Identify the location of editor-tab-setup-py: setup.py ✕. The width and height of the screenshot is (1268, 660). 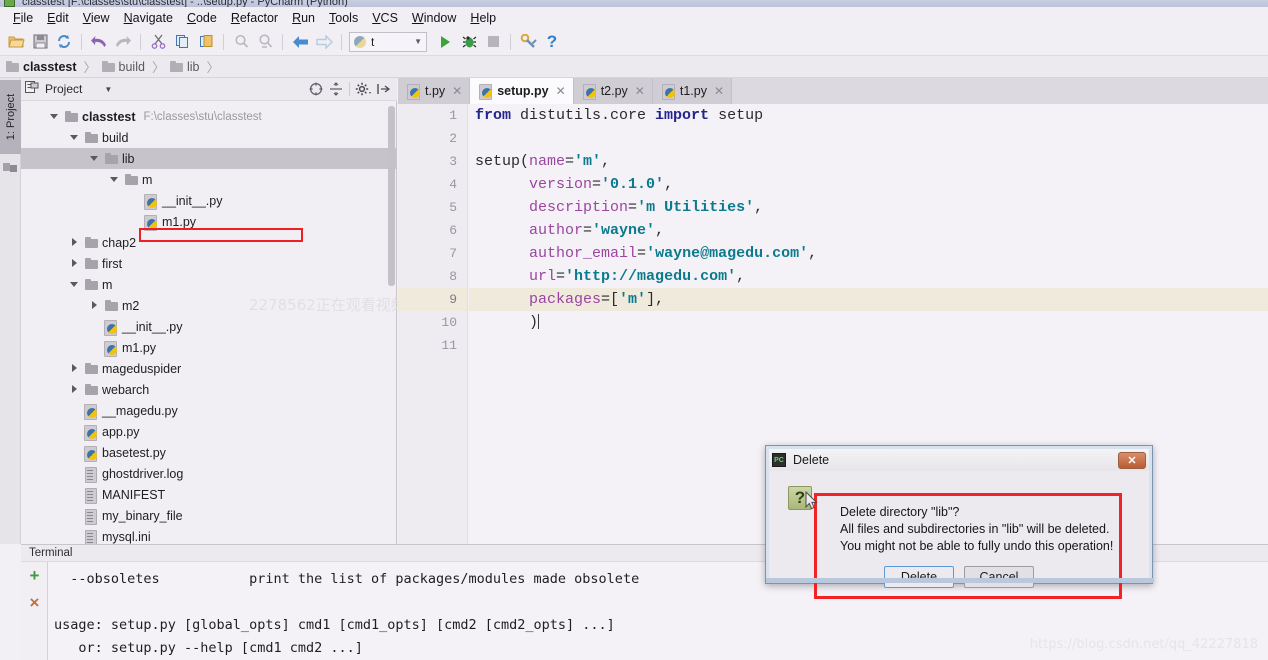
(522, 91).